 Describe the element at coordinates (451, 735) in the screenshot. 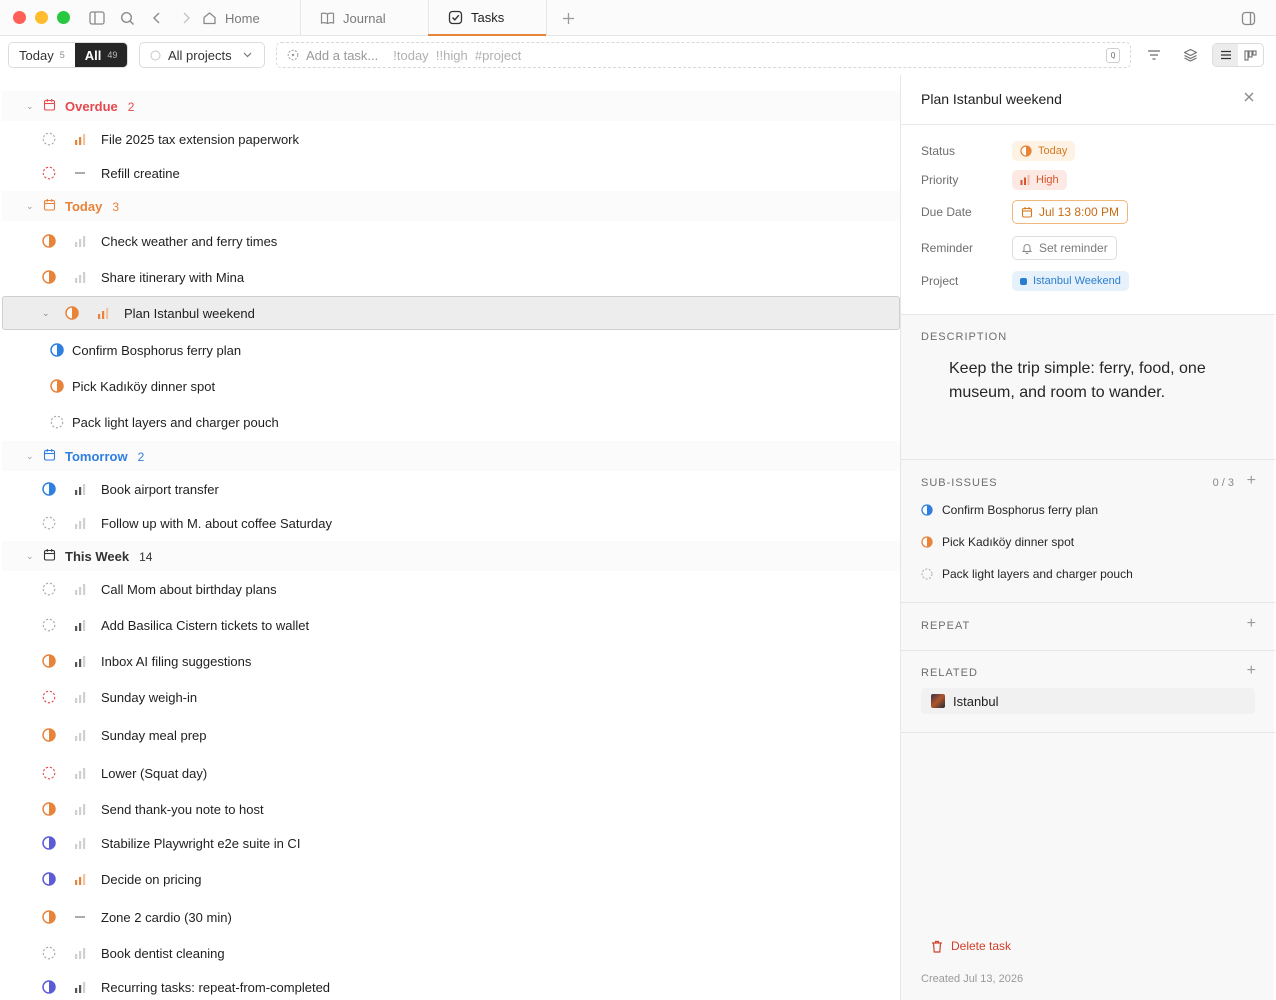

I see `task-row: Sunday meal prep` at that location.